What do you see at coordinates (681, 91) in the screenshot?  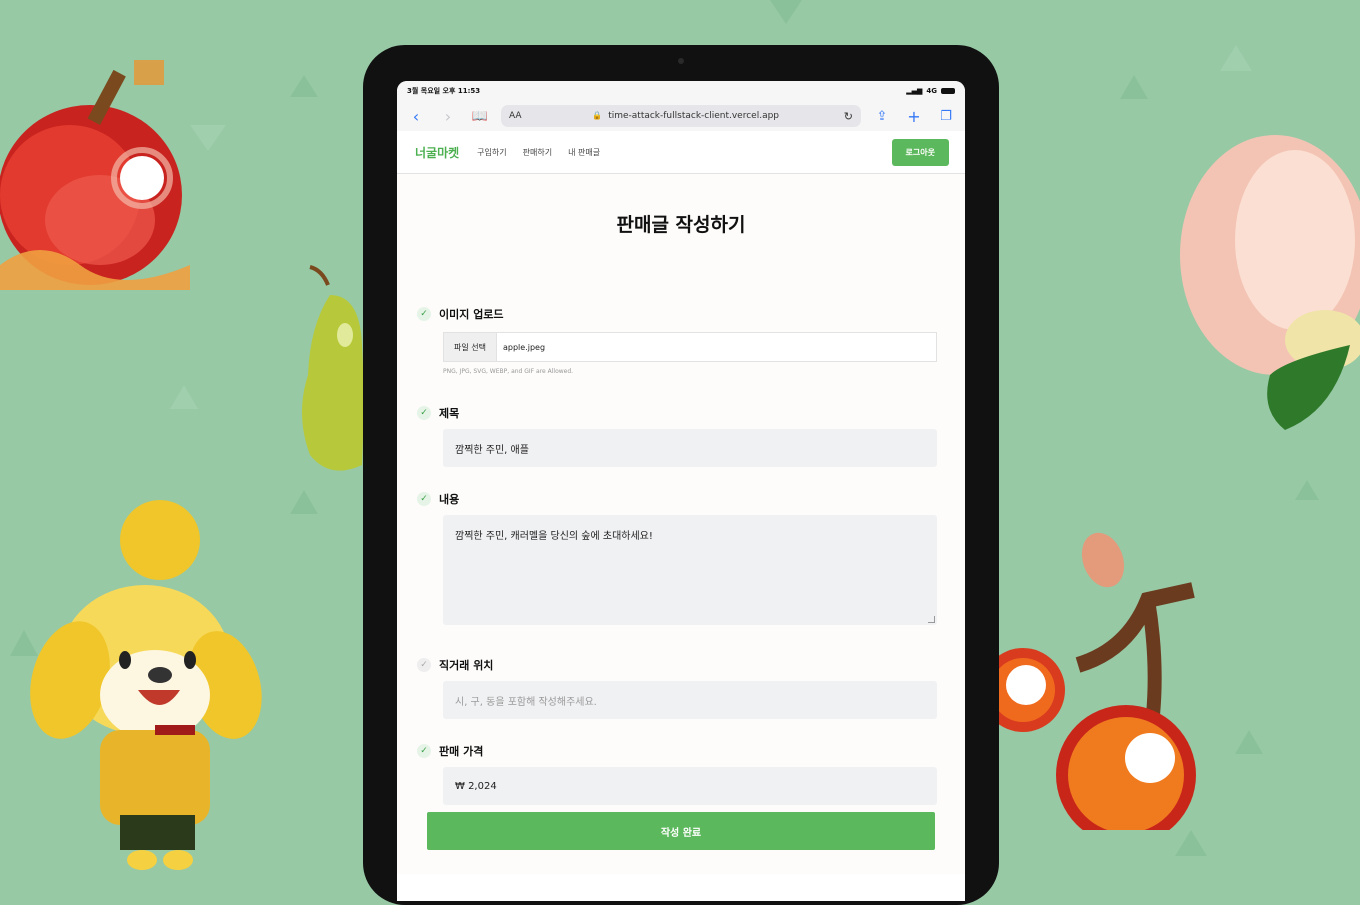 I see `status-bar: 3월 목요일 오후 11:53 ▂▄▆ 4G` at bounding box center [681, 91].